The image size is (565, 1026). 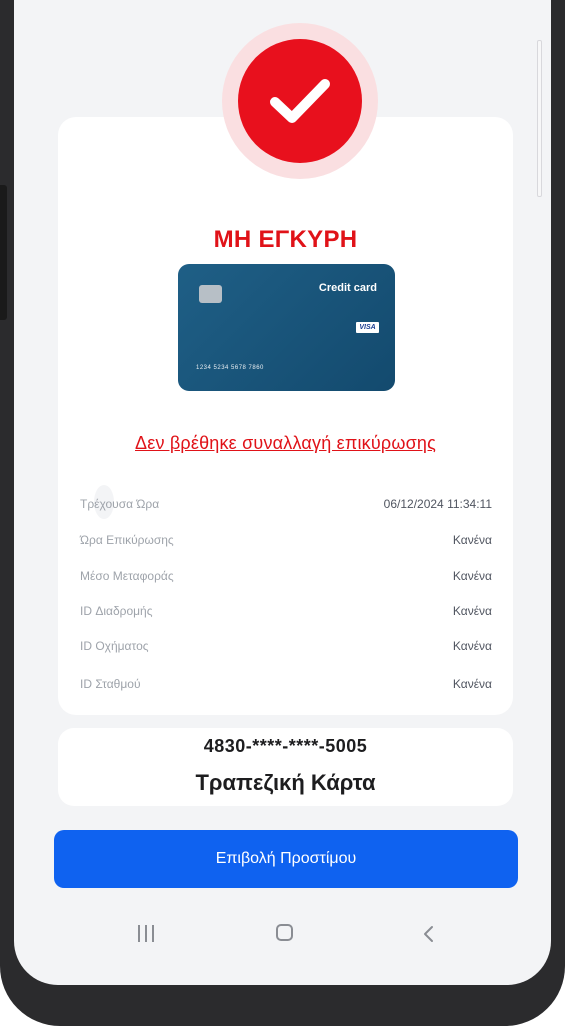 I want to click on recents-icon, so click(x=146, y=934).